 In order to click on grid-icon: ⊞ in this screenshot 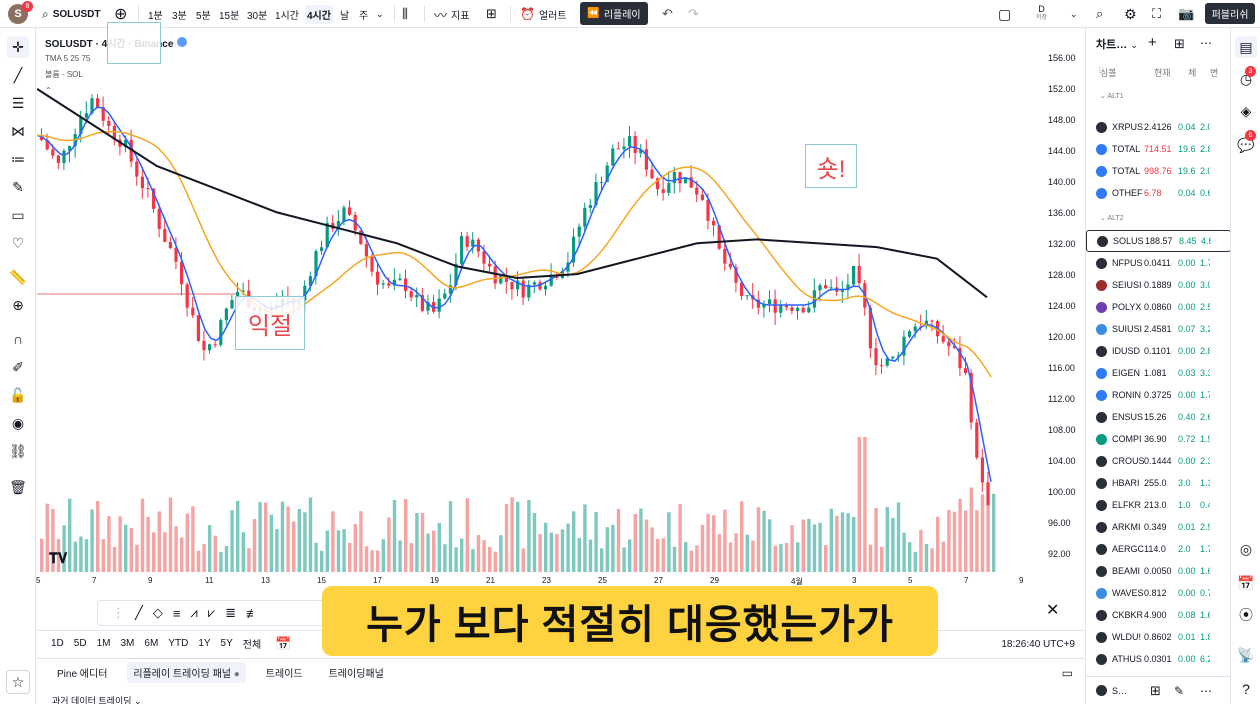, I will do `click(1155, 691)`.